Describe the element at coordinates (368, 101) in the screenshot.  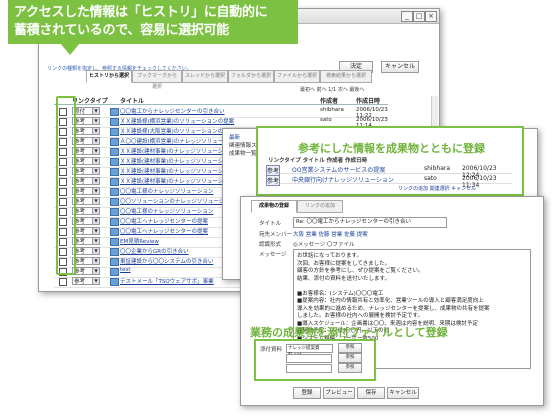
I see `col-date: 作成日時` at that location.